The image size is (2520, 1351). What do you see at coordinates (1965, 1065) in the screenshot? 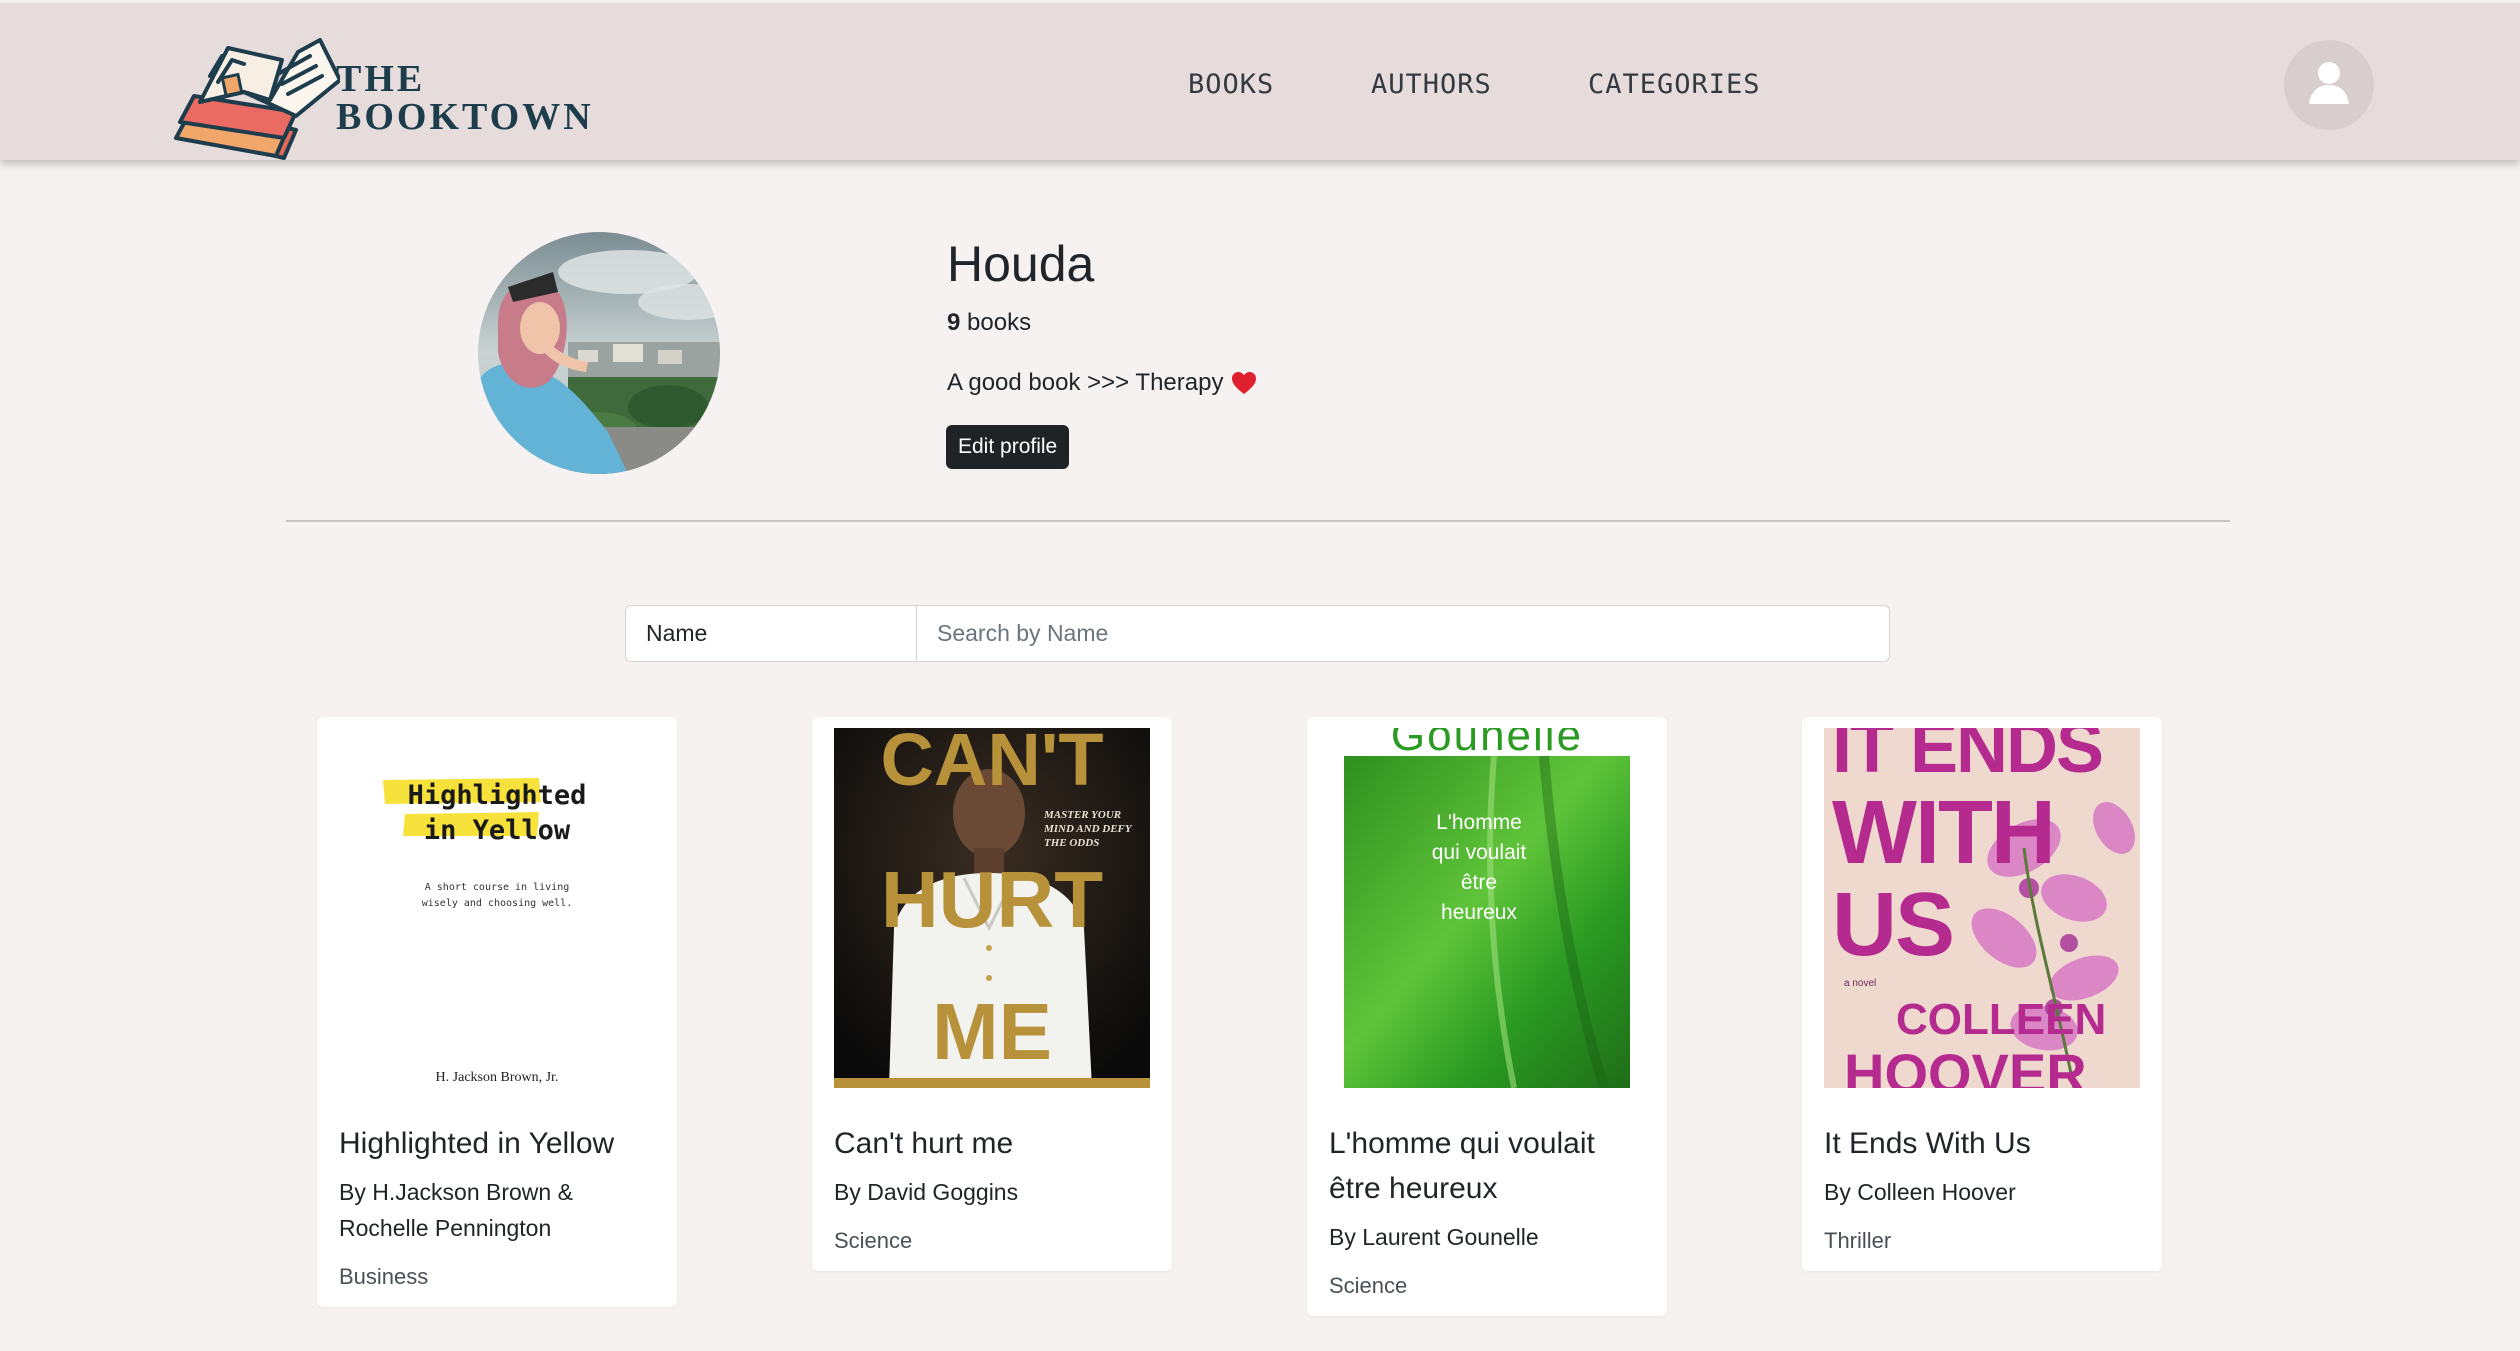
I see `cover-author-last: HOOVER` at bounding box center [1965, 1065].